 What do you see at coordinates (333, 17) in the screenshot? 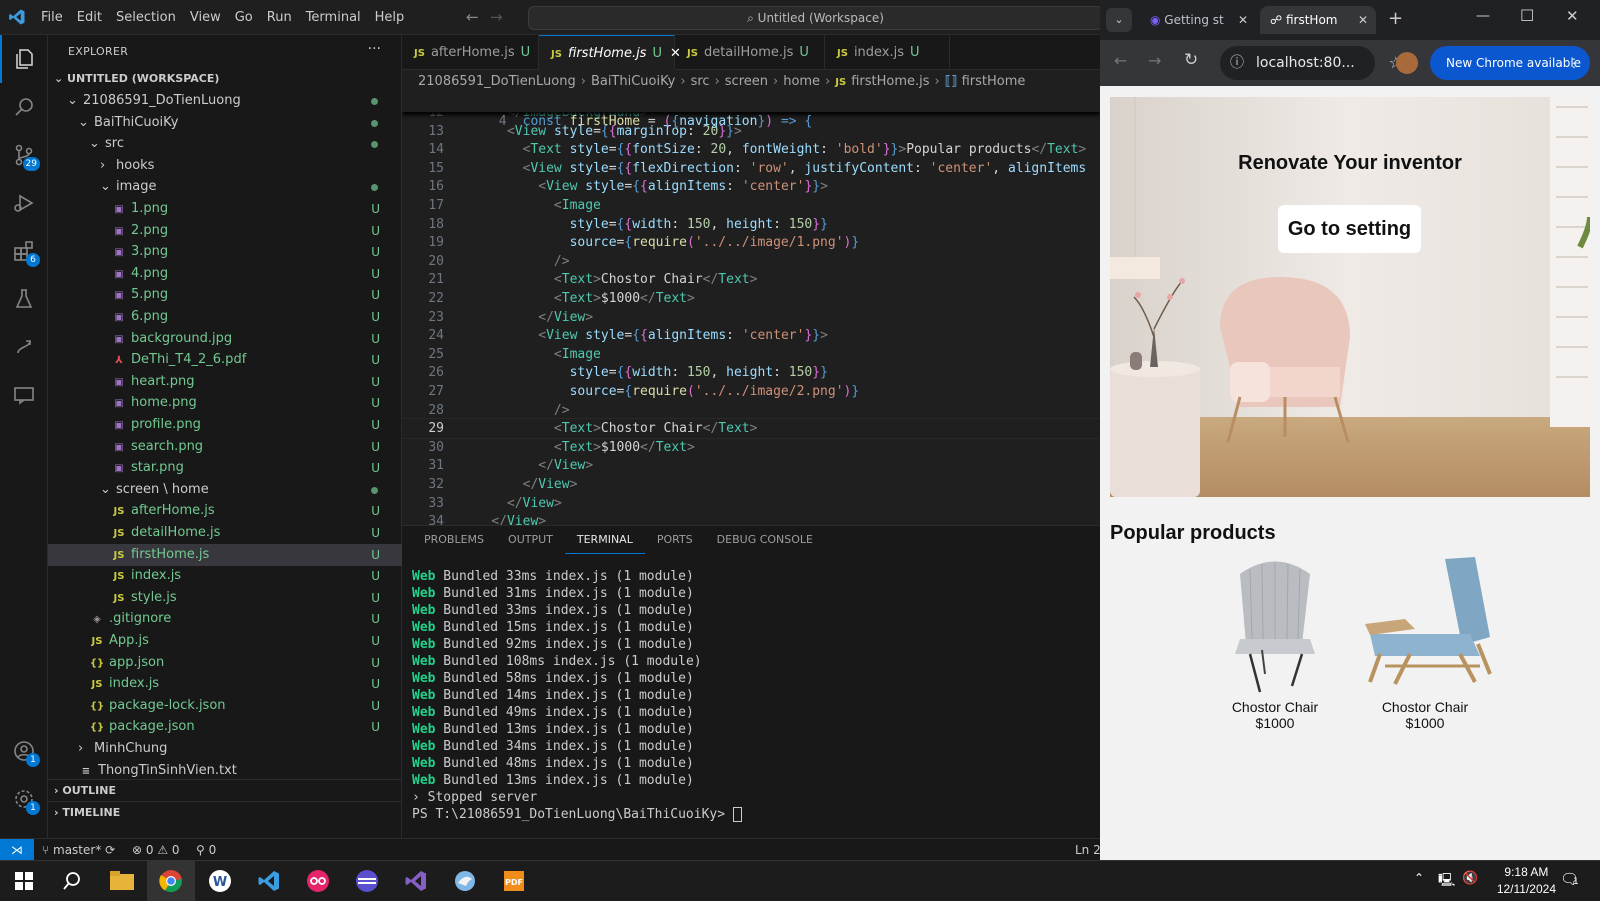
I see `menu-terminal: Terminal` at bounding box center [333, 17].